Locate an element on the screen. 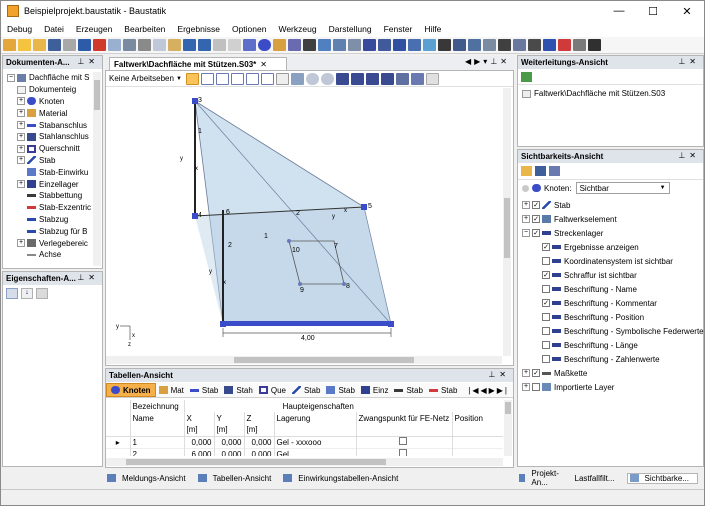  flag-icon is located at coordinates (309, 45).